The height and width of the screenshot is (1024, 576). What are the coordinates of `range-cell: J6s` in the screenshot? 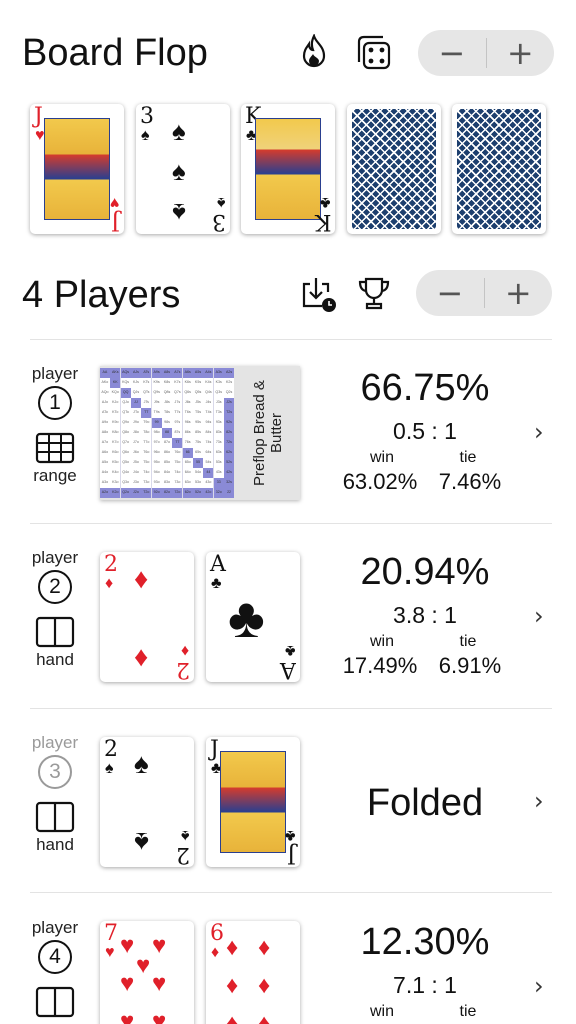 It's located at (187, 403).